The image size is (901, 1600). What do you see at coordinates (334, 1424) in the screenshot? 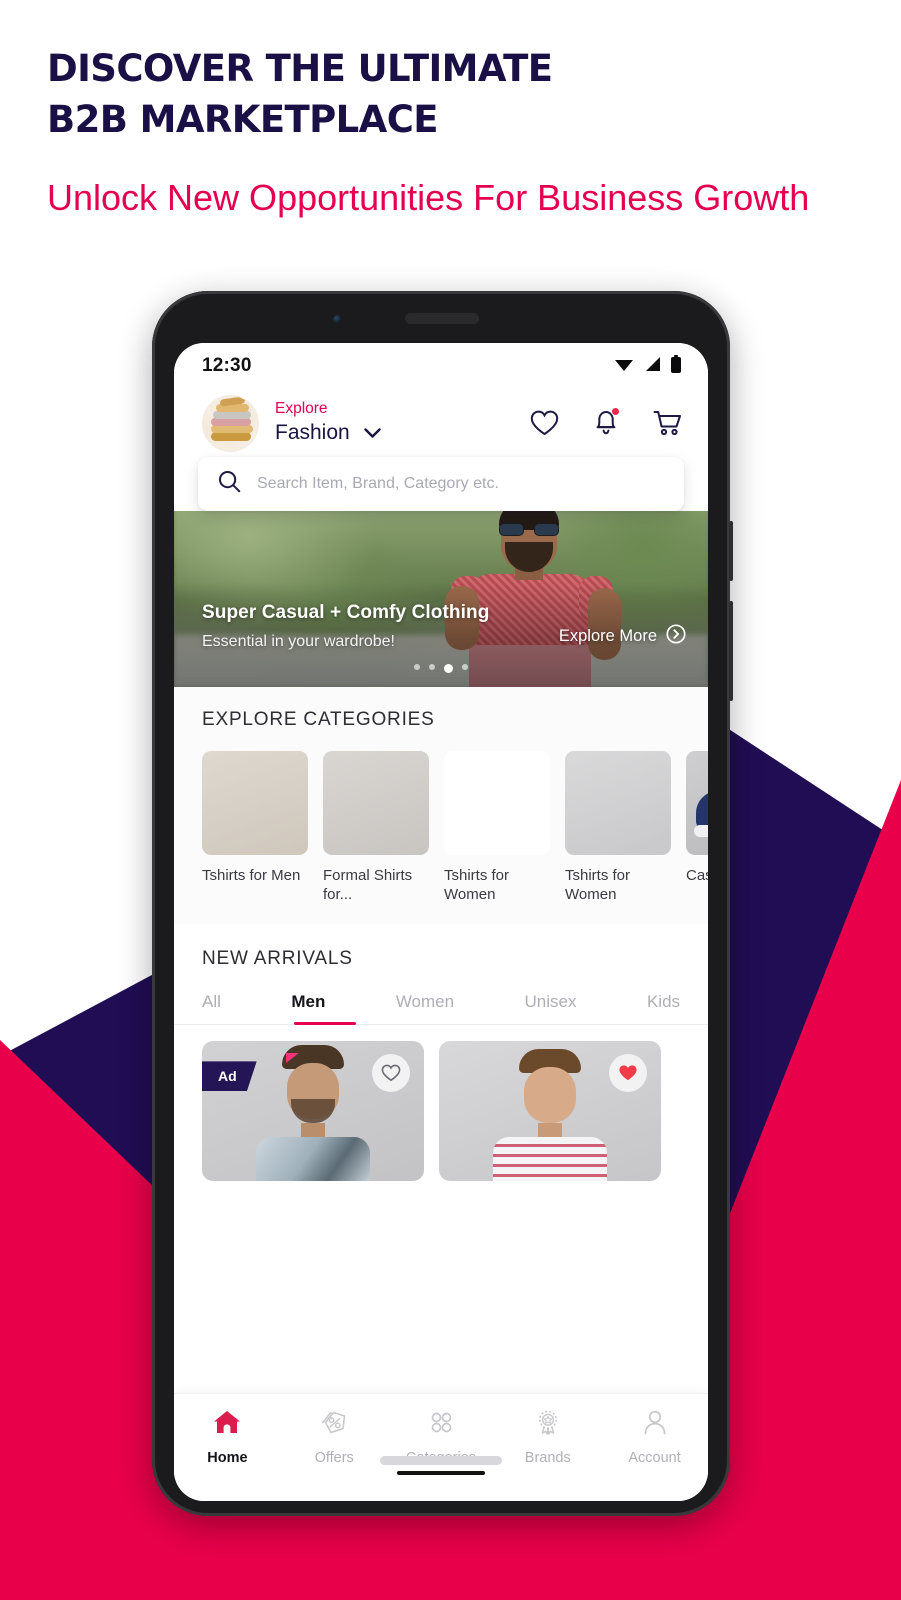
I see `offers-tag-icon` at bounding box center [334, 1424].